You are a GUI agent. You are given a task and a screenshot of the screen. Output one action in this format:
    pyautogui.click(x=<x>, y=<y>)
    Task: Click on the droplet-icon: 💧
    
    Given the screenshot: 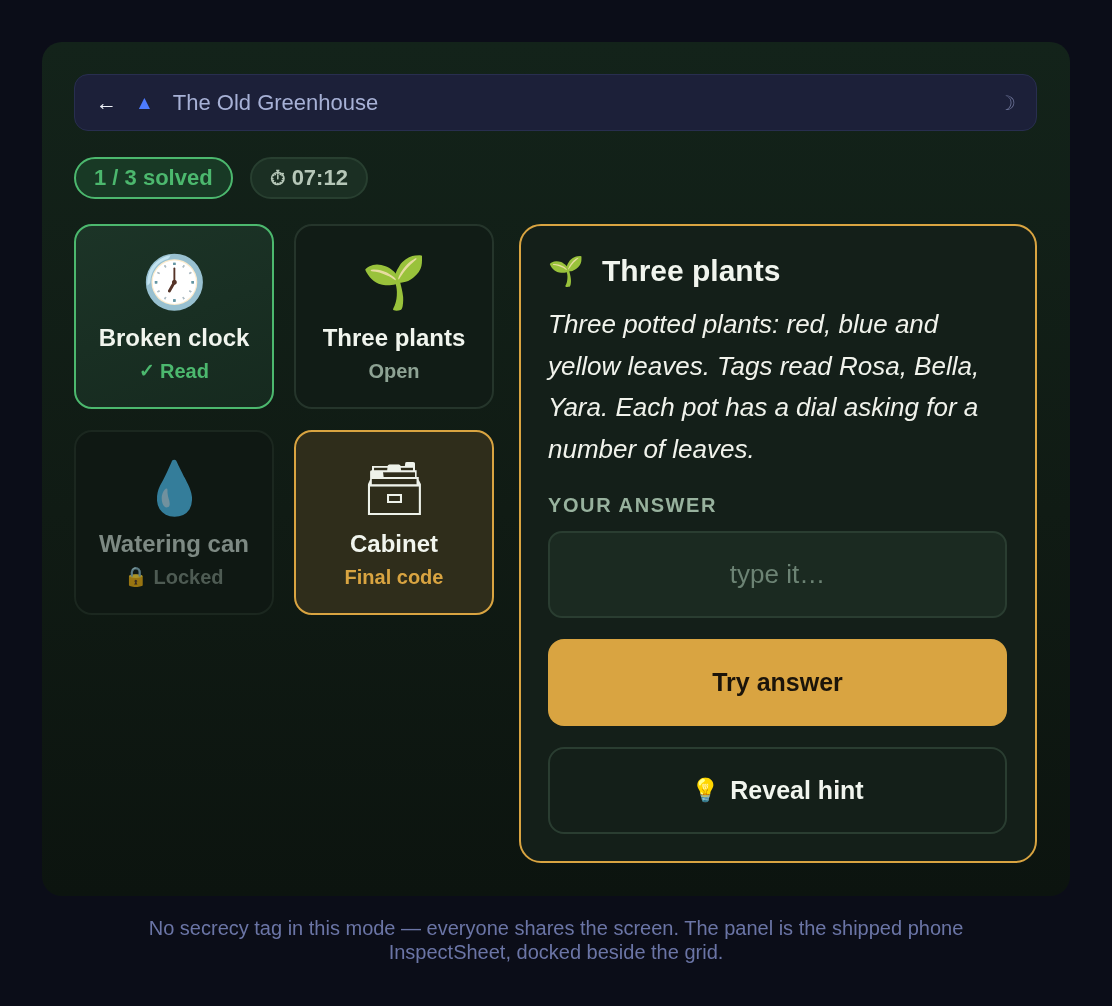 What is the action you would take?
    pyautogui.click(x=174, y=488)
    